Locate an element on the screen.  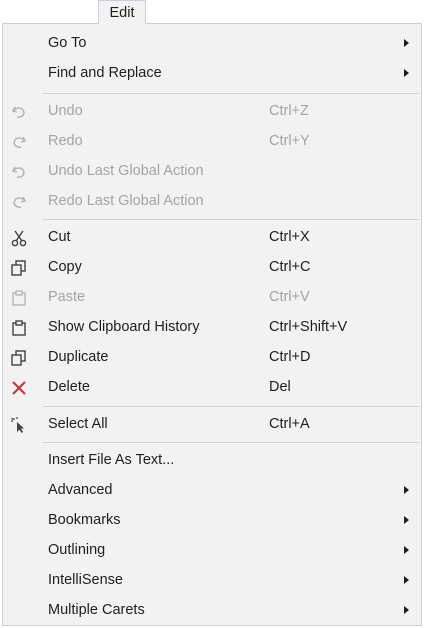
menu-item-label: Paste is located at coordinates (67, 297).